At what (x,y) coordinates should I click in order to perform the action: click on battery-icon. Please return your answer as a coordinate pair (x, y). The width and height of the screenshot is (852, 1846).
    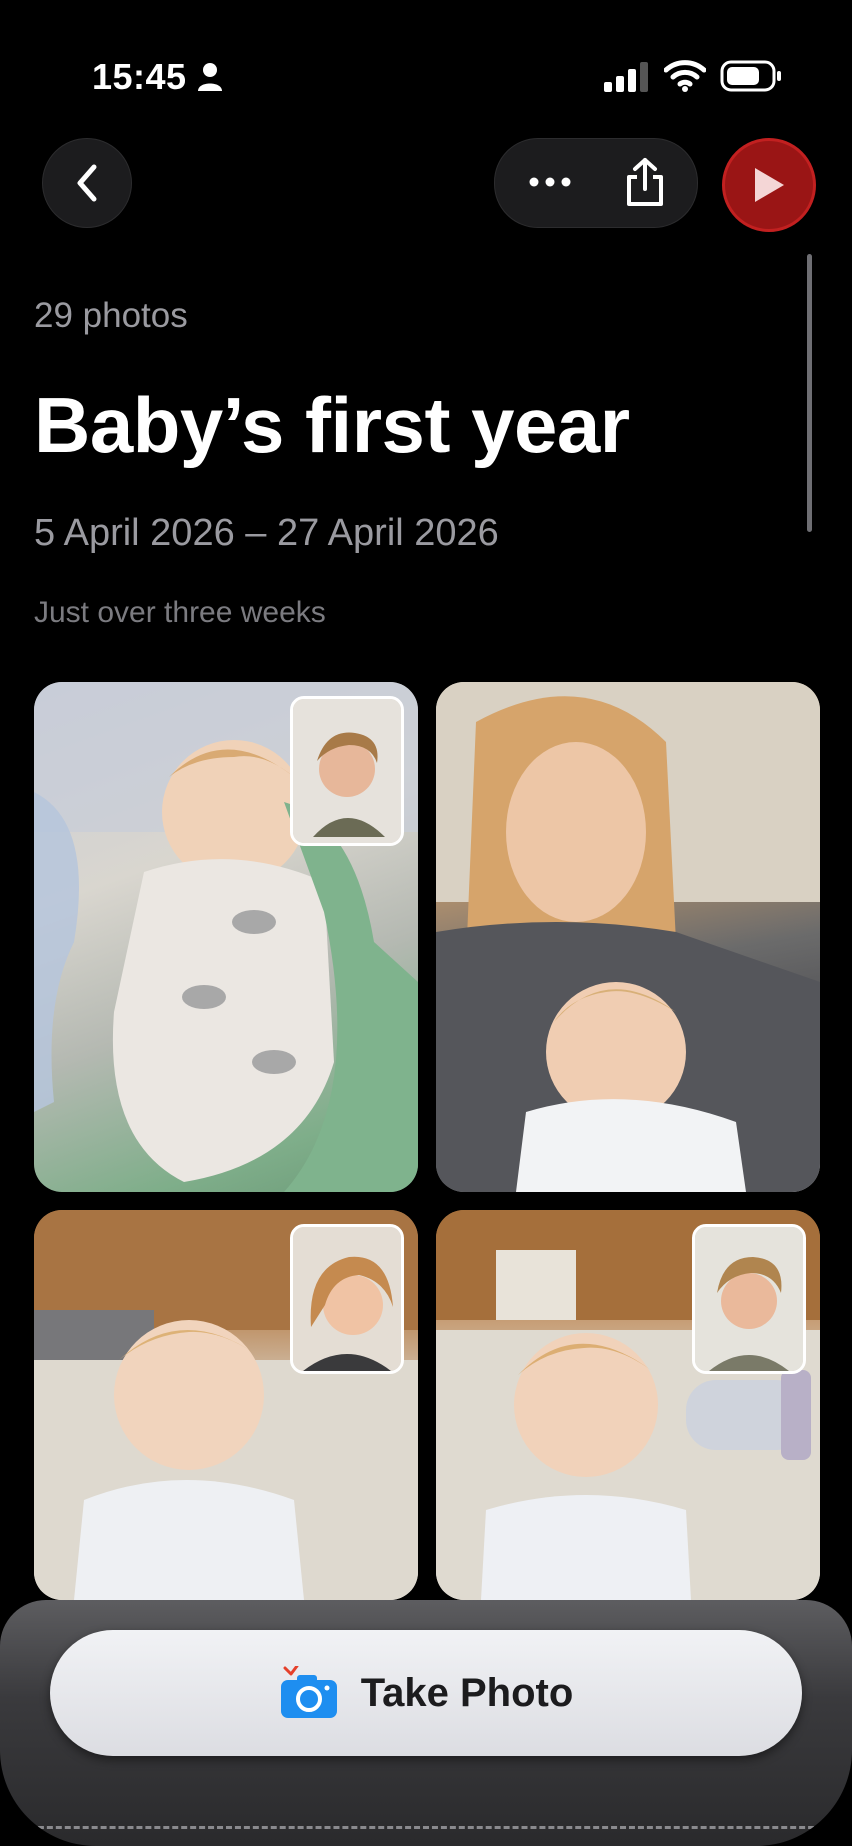
    Looking at the image, I should click on (750, 76).